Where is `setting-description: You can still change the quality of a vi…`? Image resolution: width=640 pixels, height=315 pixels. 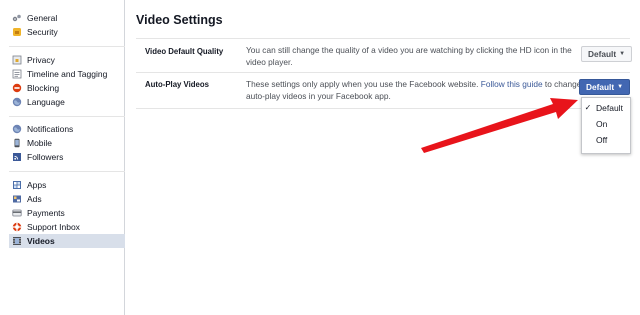 setting-description: You can still change the quality of a vi… is located at coordinates (409, 56).